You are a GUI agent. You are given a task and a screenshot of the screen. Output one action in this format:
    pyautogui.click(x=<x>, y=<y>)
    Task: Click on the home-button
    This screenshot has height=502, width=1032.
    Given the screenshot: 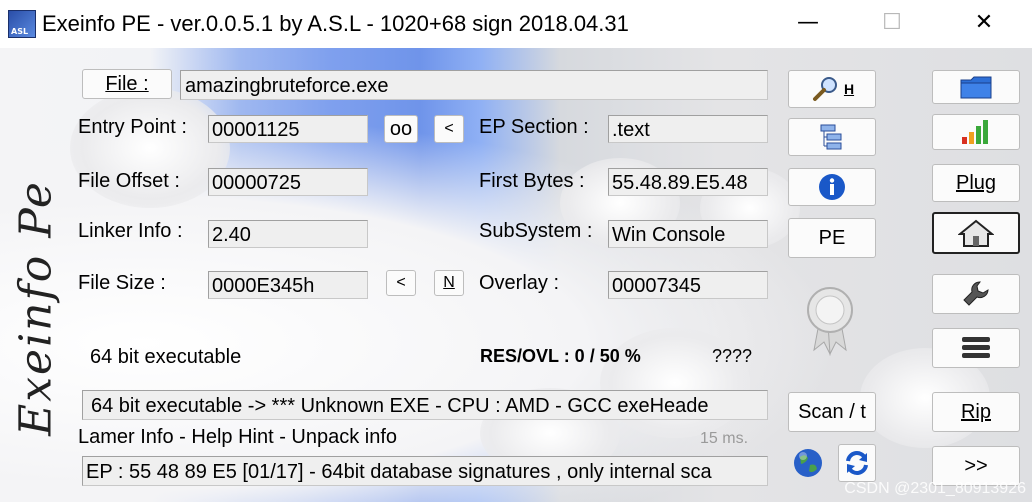 What is the action you would take?
    pyautogui.click(x=976, y=233)
    